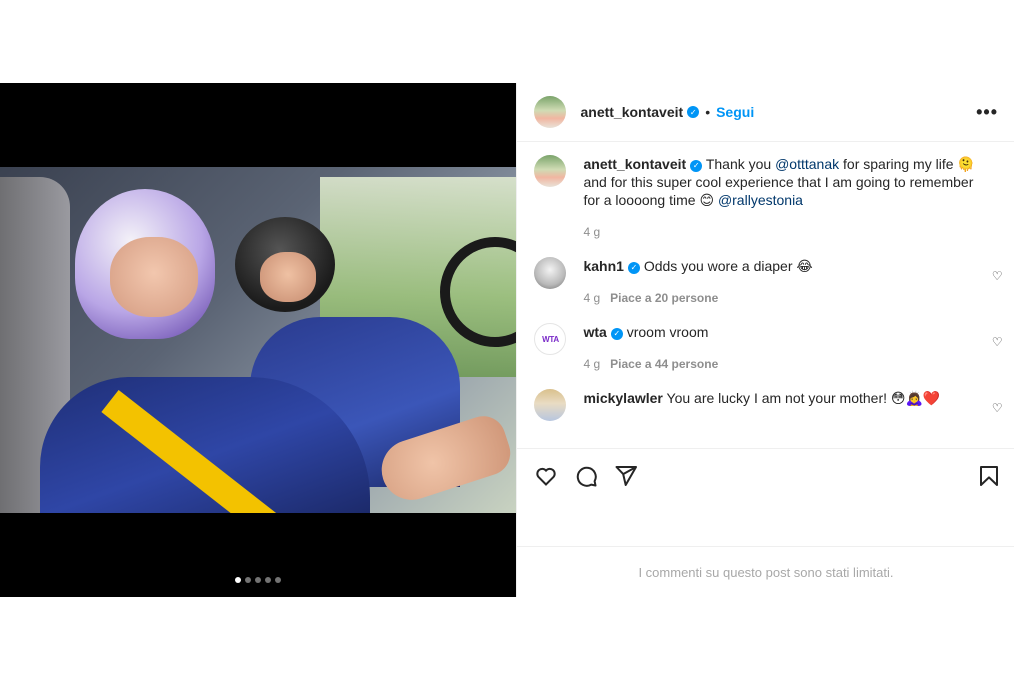 The image size is (1014, 677). I want to click on mention-link: @rallyestonia, so click(760, 200).